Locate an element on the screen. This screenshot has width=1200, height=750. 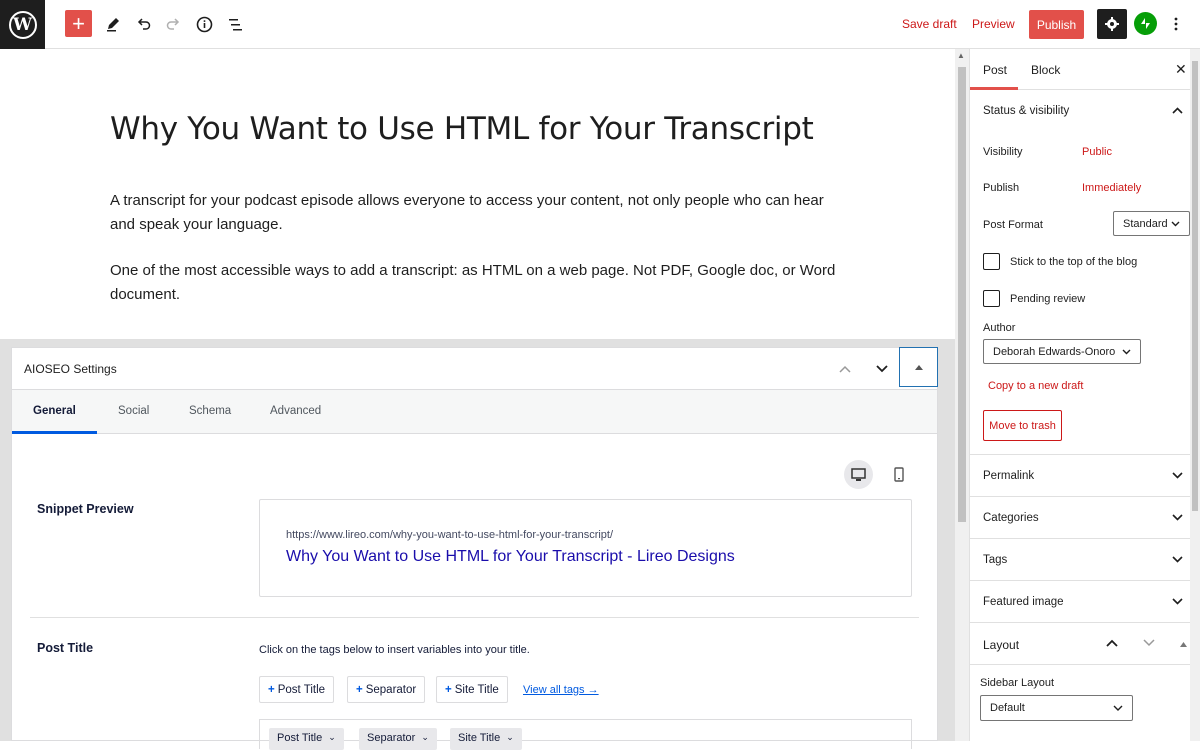
scroll-up-icon: ▲ is located at coordinates (961, 55).